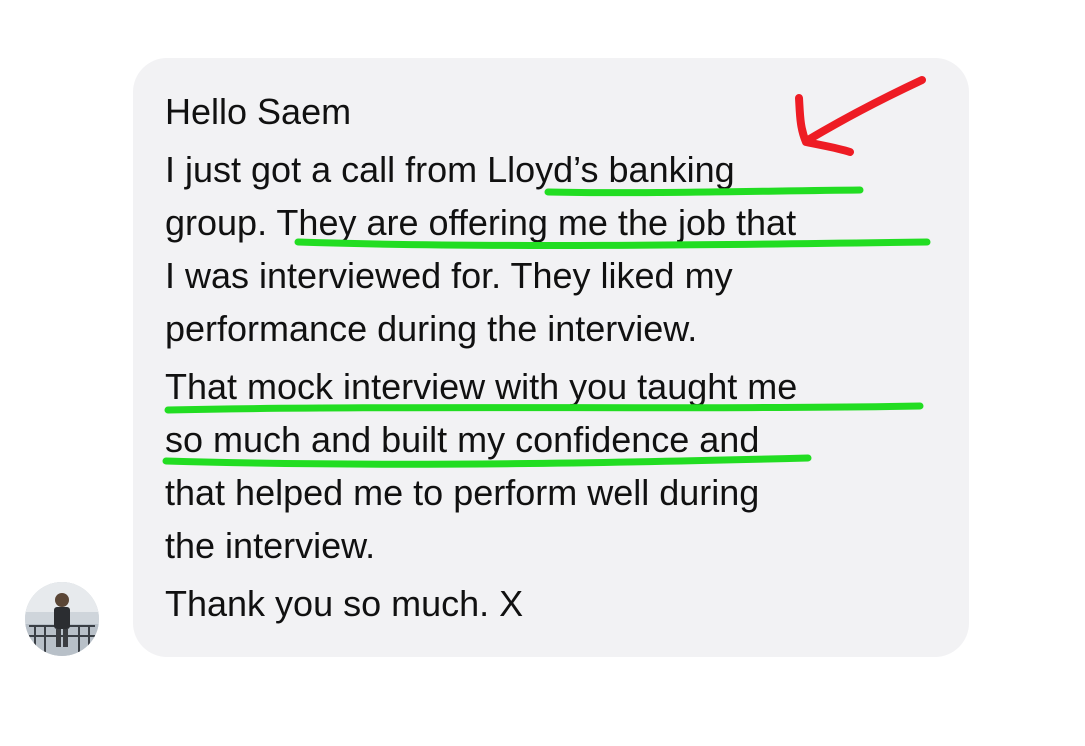  I want to click on avatar, so click(62, 619).